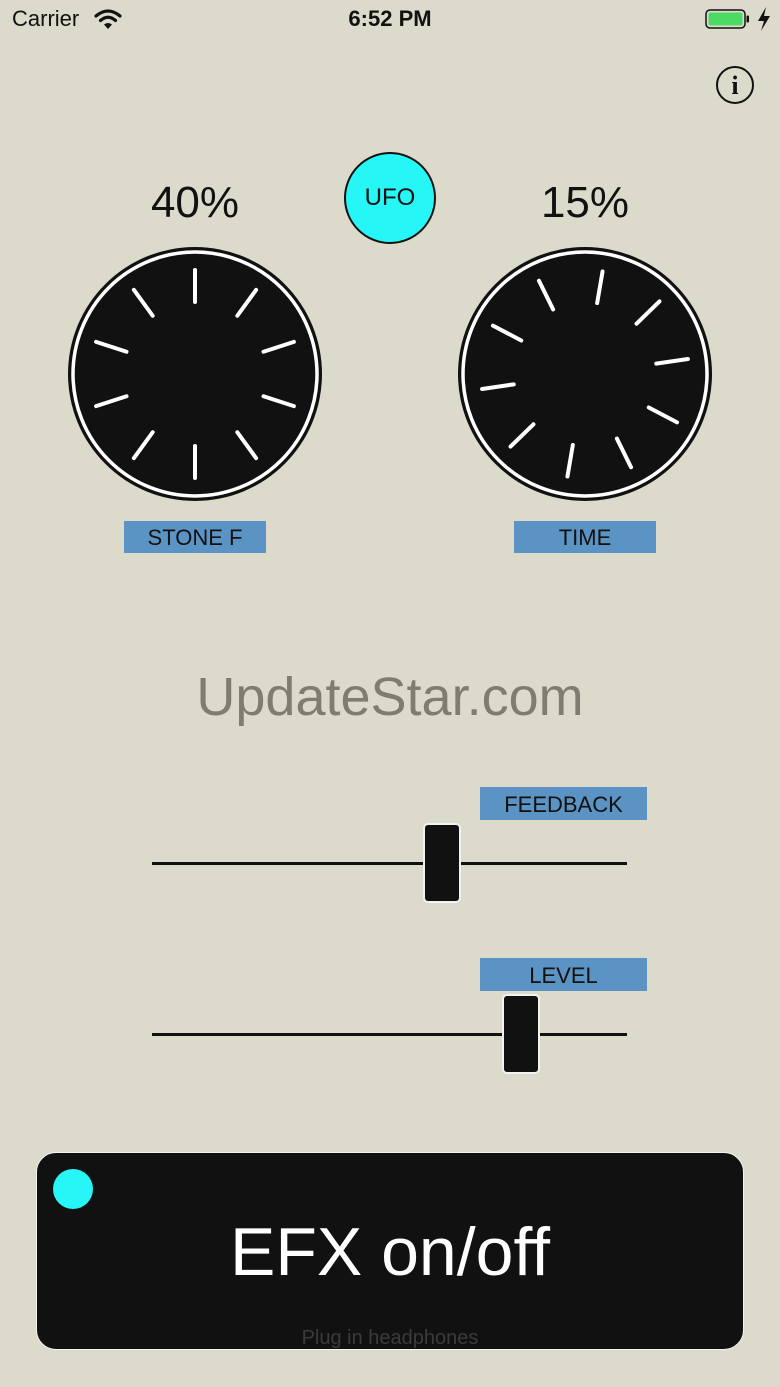 The image size is (780, 1387). I want to click on level-slider-thumb, so click(520, 1034).